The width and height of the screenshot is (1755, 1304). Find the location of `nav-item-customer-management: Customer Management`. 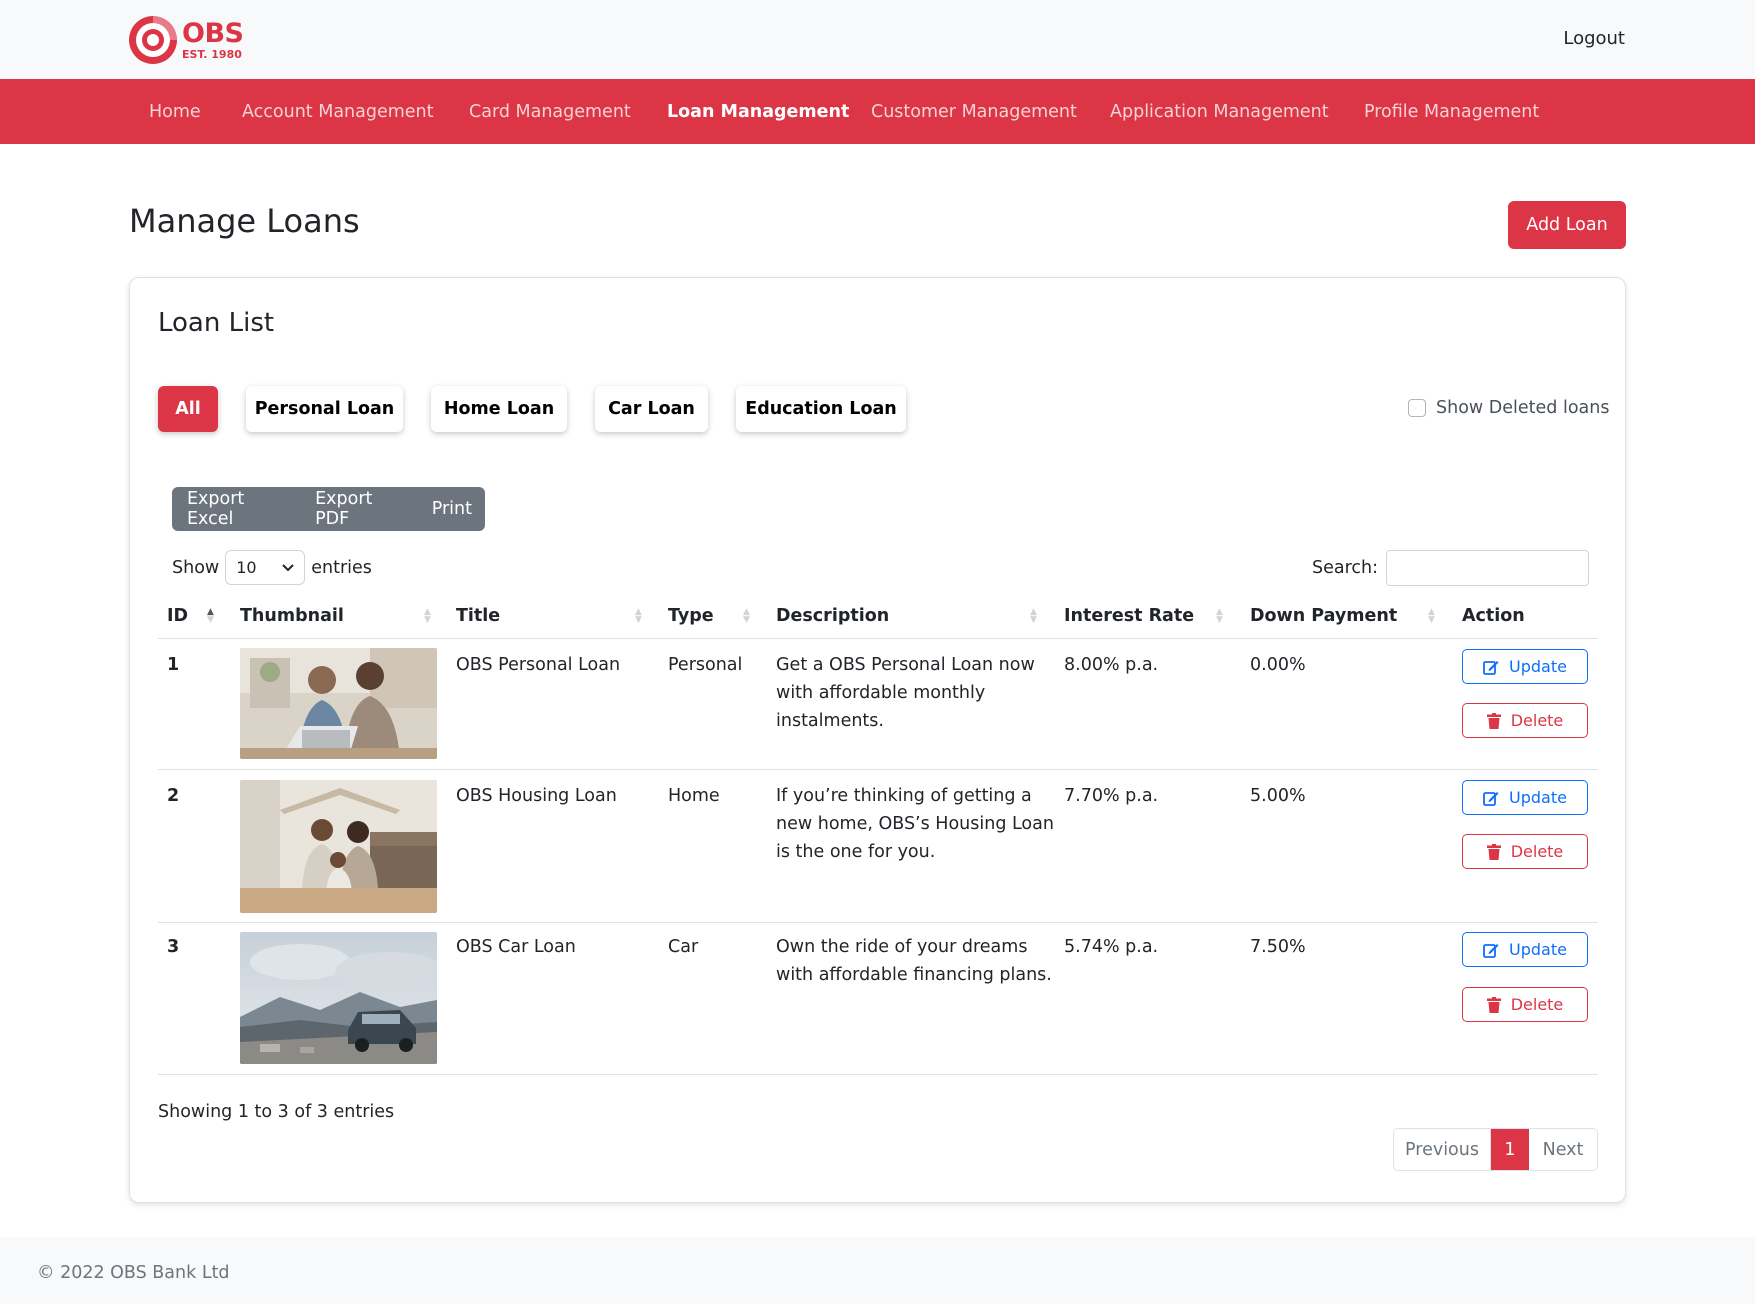

nav-item-customer-management: Customer Management is located at coordinates (974, 112).